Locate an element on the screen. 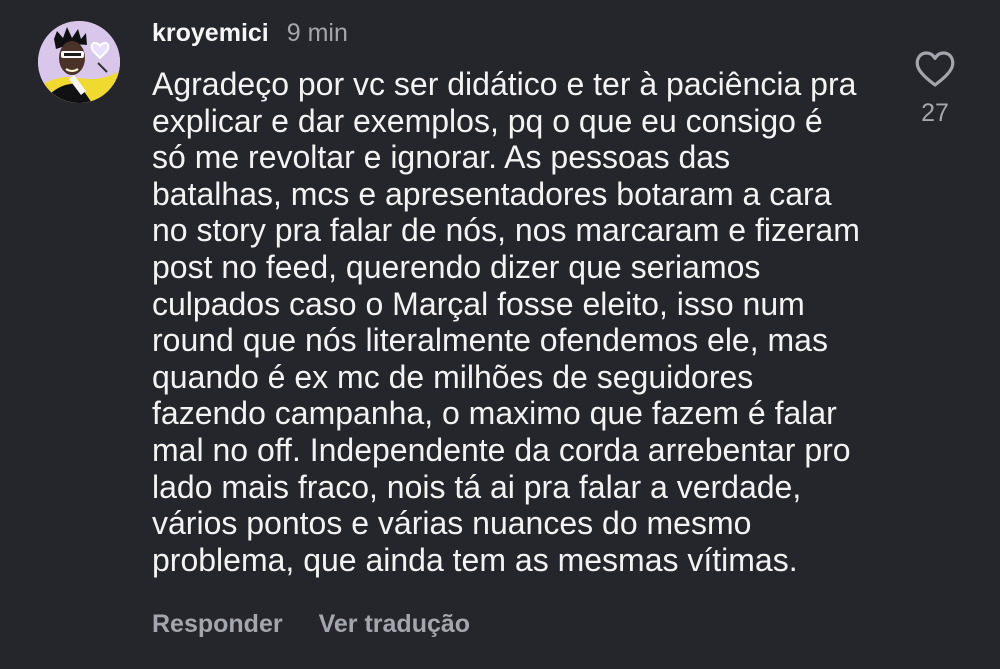  comment-line: só me revoltar e ignorar. As pessoas das is located at coordinates (441, 157).